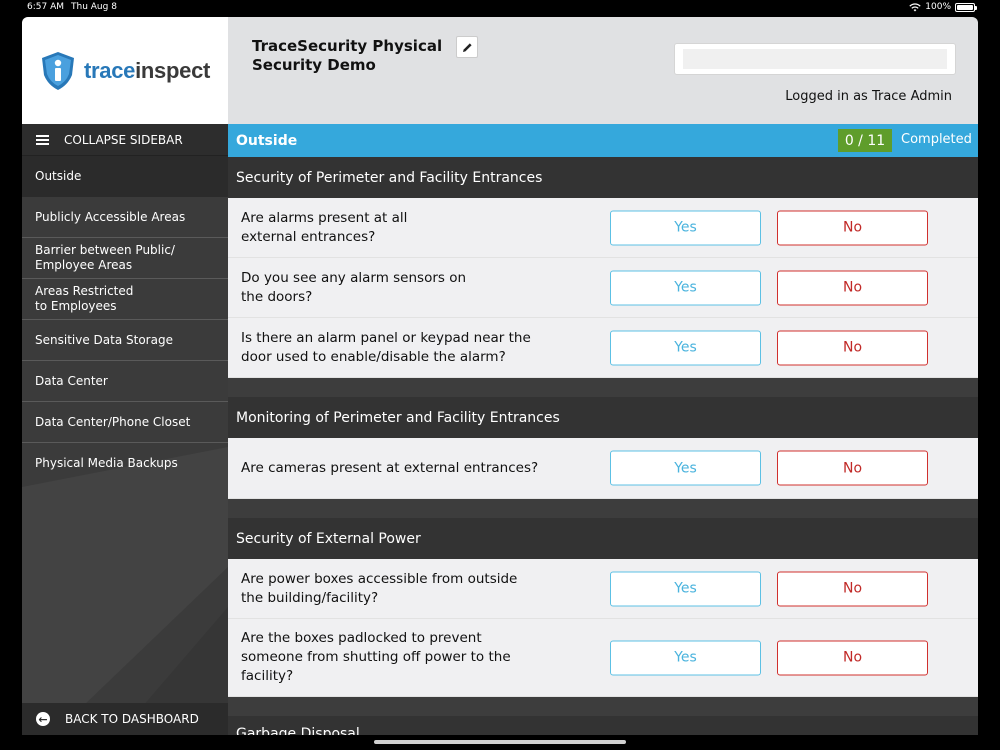  I want to click on logo-text: traceinspect, so click(147, 70).